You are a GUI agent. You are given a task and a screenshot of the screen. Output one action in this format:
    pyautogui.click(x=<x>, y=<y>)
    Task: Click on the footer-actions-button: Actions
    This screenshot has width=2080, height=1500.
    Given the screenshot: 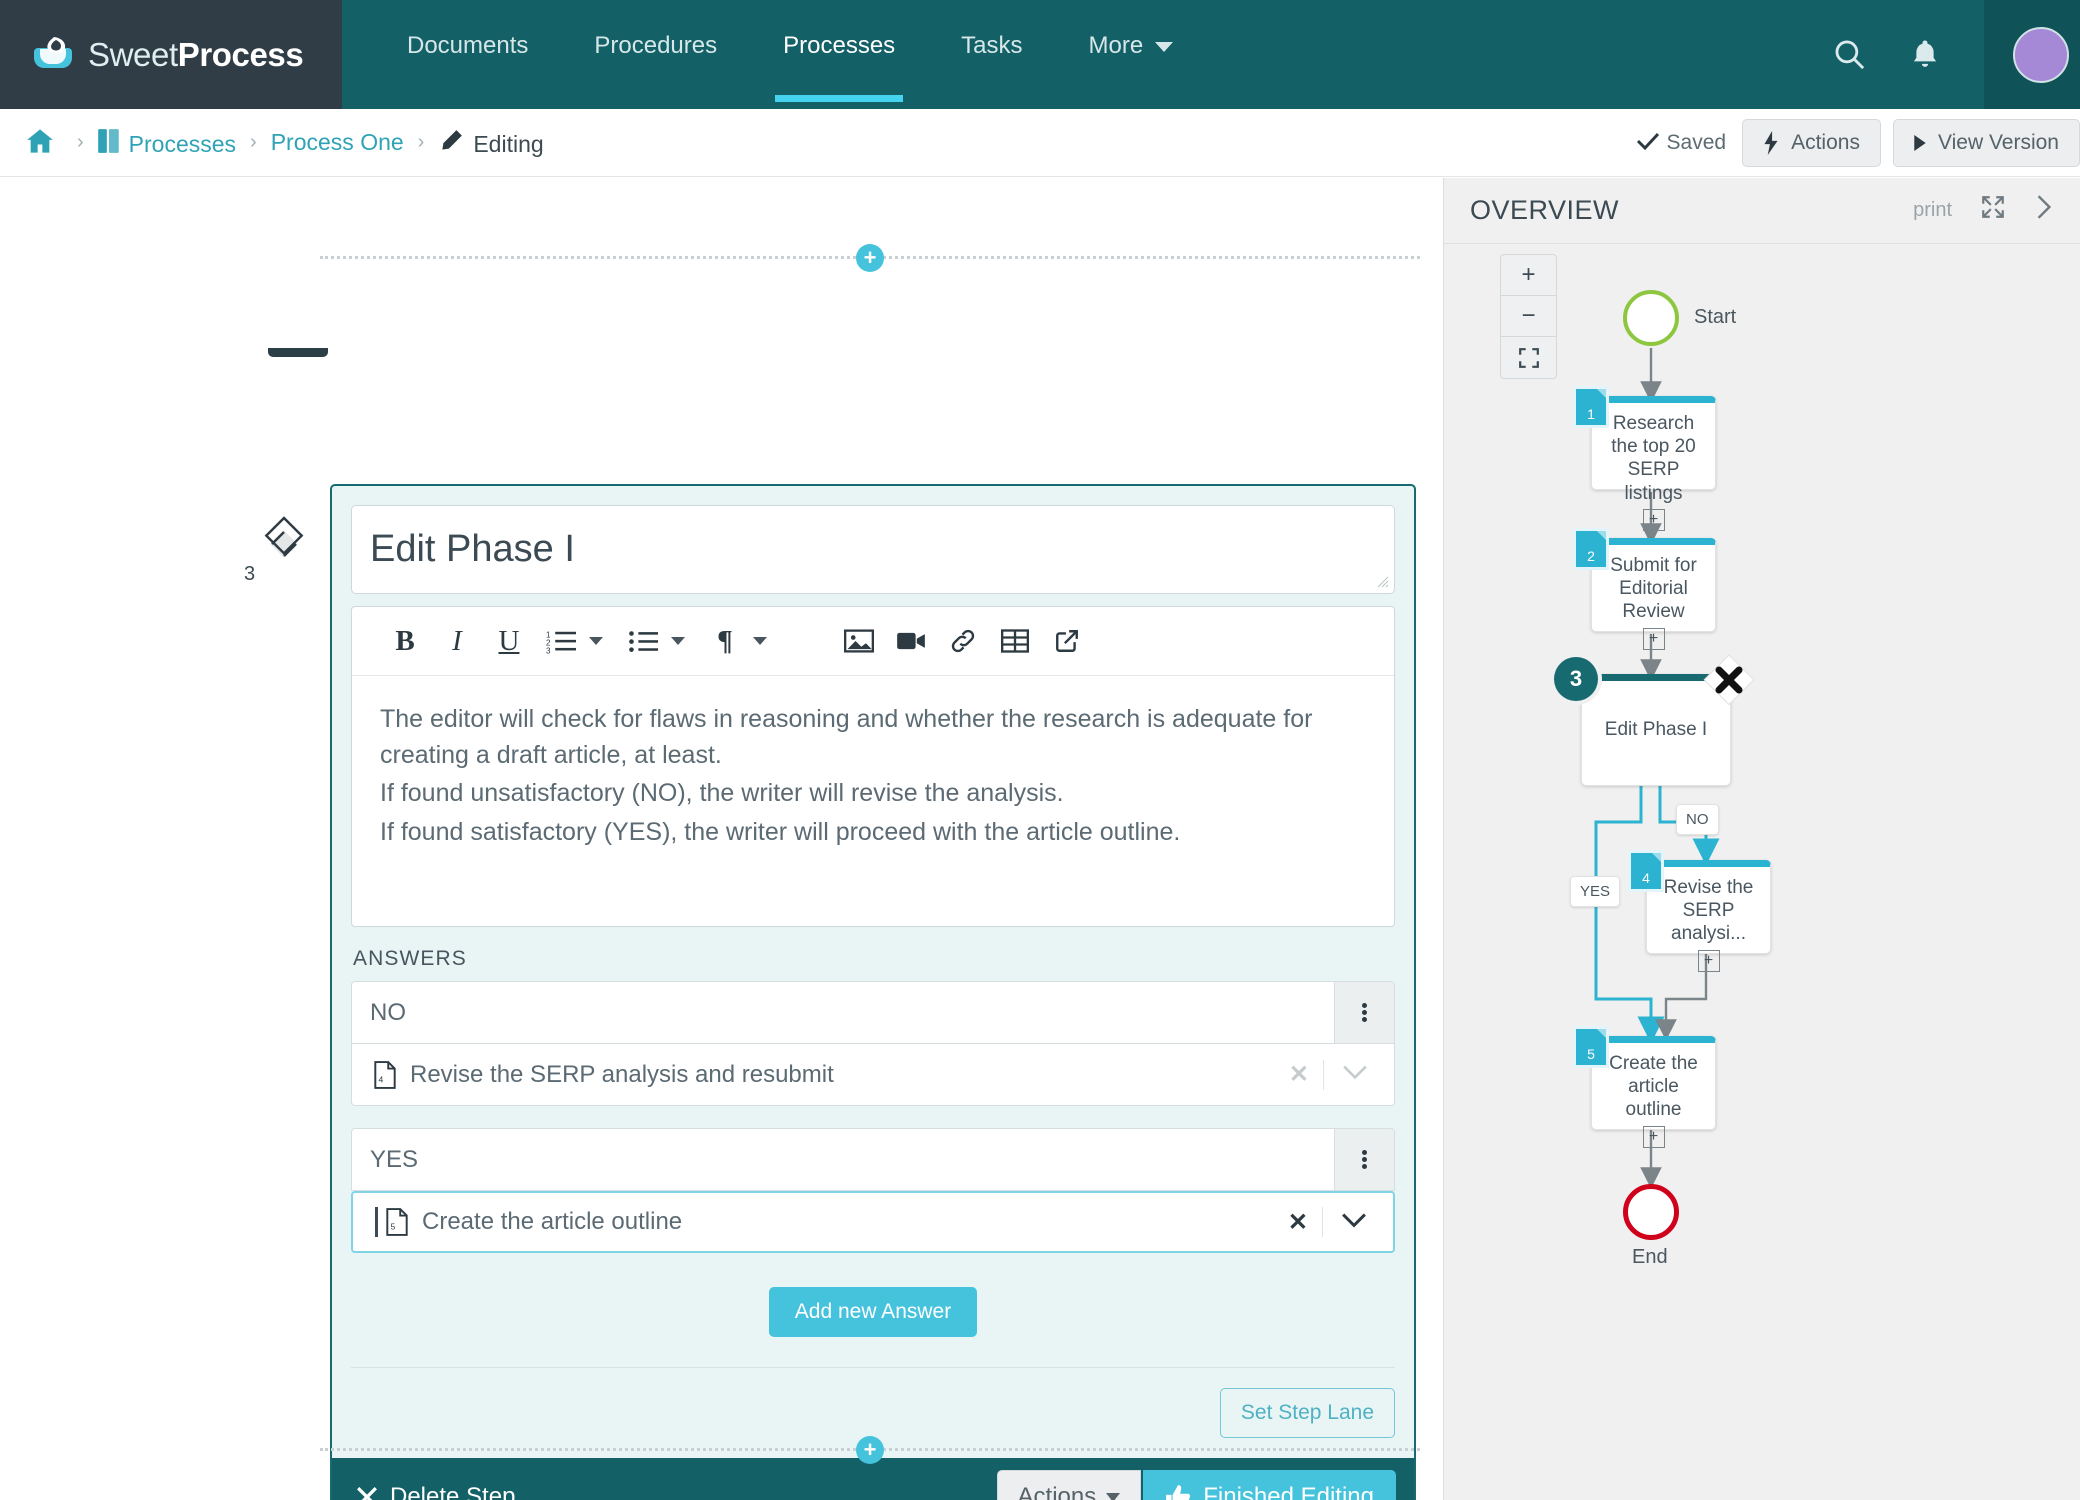 What is the action you would take?
    pyautogui.click(x=1069, y=1485)
    